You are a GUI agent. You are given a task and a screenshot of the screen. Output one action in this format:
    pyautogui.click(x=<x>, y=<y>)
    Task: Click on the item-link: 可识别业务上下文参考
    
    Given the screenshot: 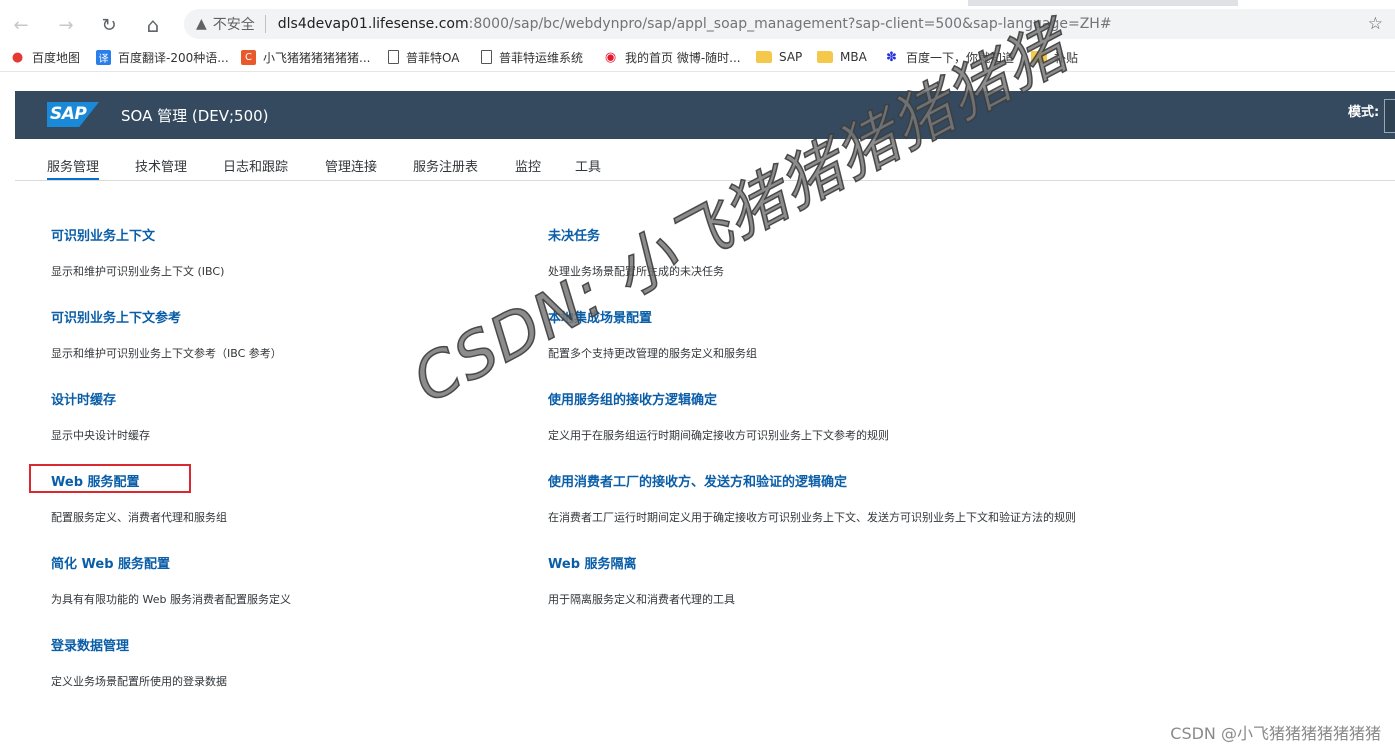 What is the action you would take?
    pyautogui.click(x=166, y=316)
    